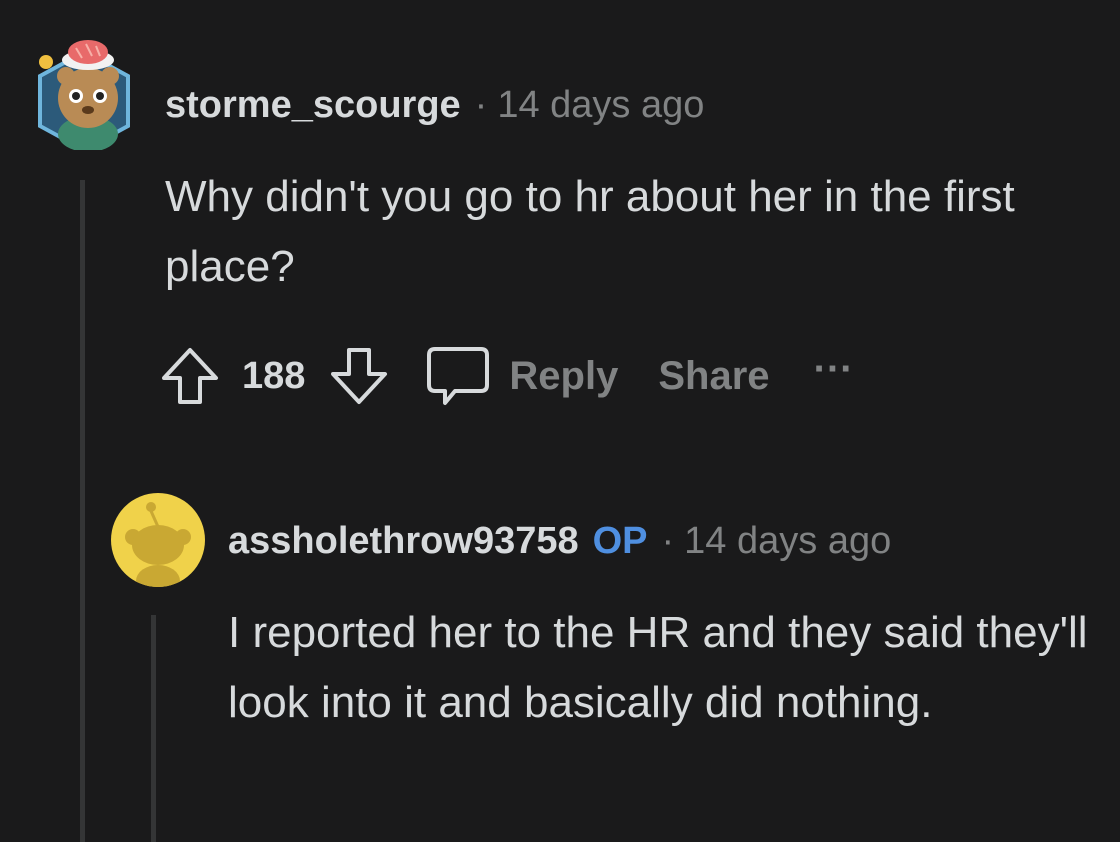  I want to click on reply-header: assholethrow93758 OP · 14 days ago, so click(559, 541).